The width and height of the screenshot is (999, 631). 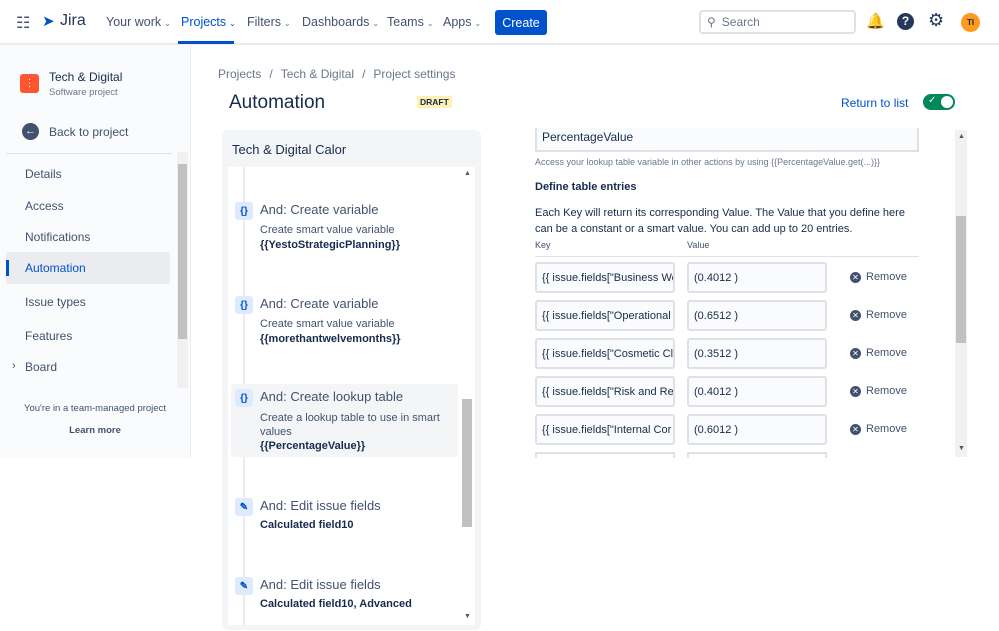 What do you see at coordinates (757, 353) in the screenshot?
I see `value-input: (0.3512 )` at bounding box center [757, 353].